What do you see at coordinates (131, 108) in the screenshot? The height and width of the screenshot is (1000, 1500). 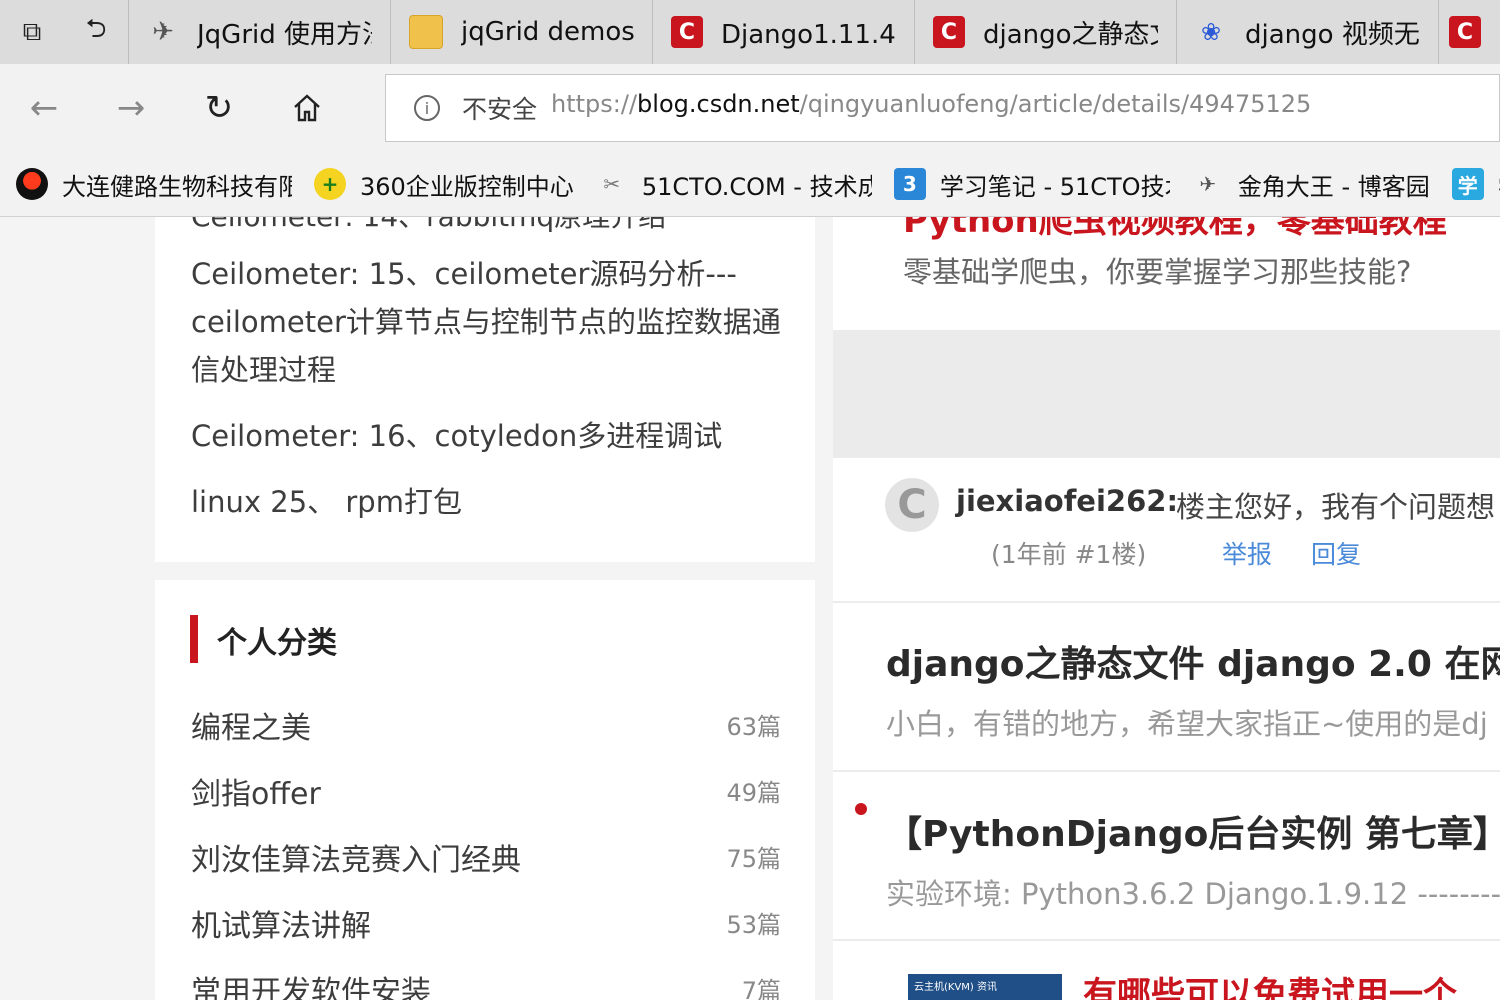 I see `forward-arrow-icon: →` at bounding box center [131, 108].